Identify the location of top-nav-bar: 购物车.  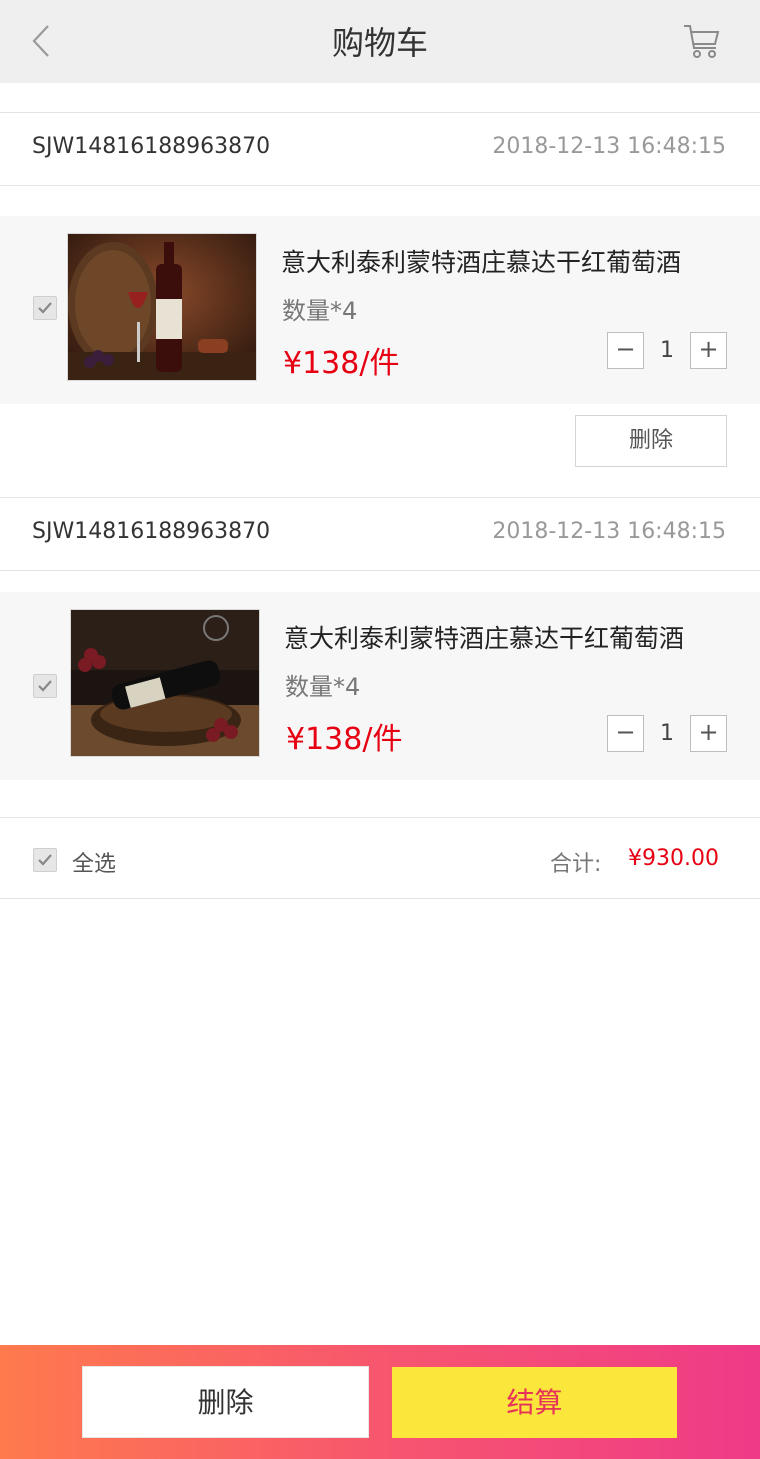
(380, 41).